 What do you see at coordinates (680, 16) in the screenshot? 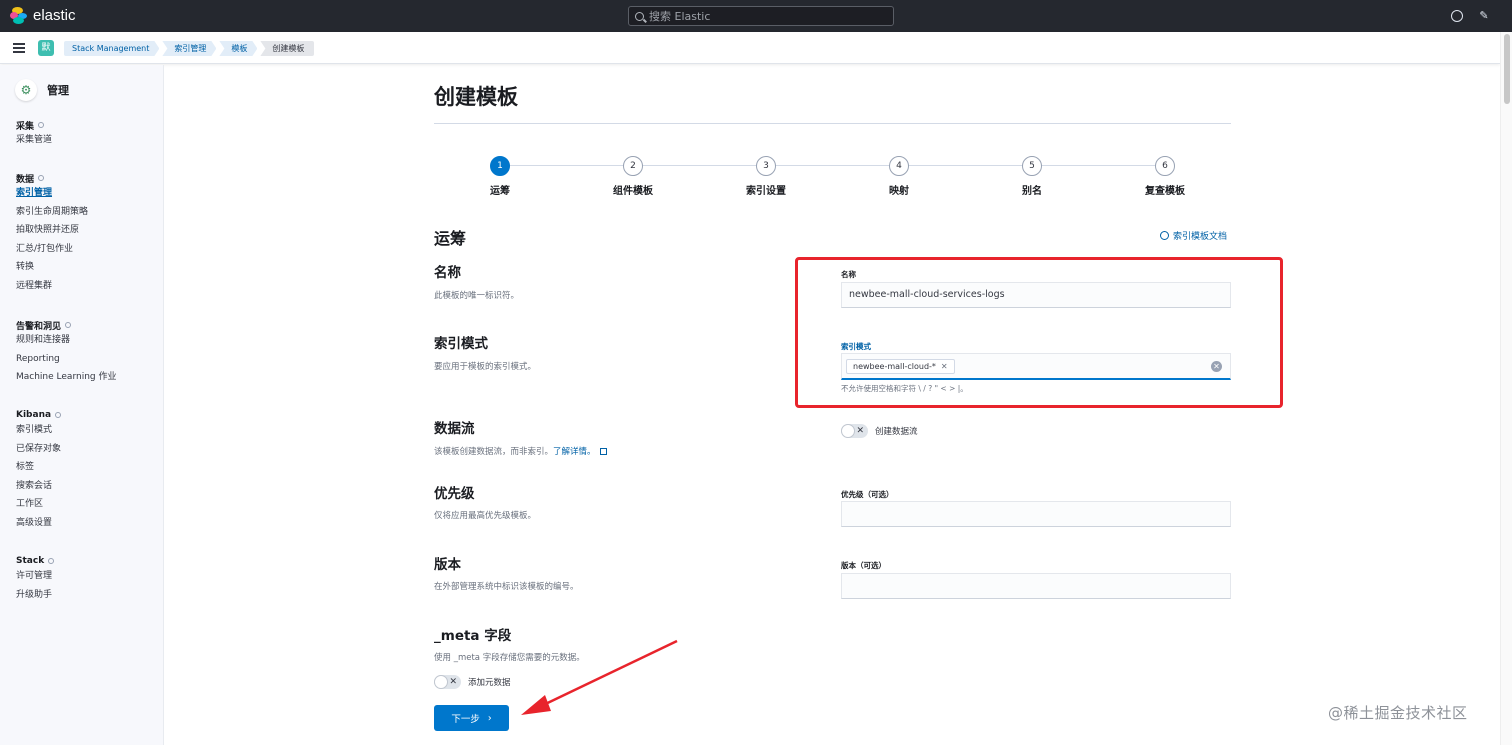
I see `search-placeholder: 搜索 Elastic` at bounding box center [680, 16].